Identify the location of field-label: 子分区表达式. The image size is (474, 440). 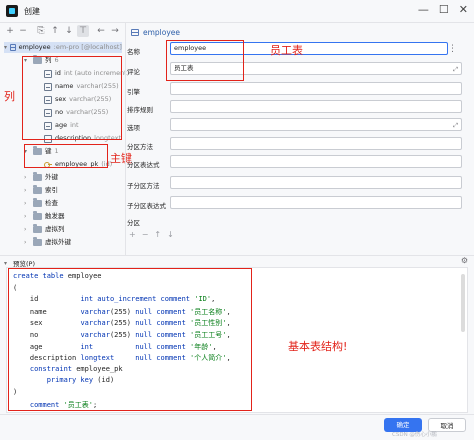
(146, 206).